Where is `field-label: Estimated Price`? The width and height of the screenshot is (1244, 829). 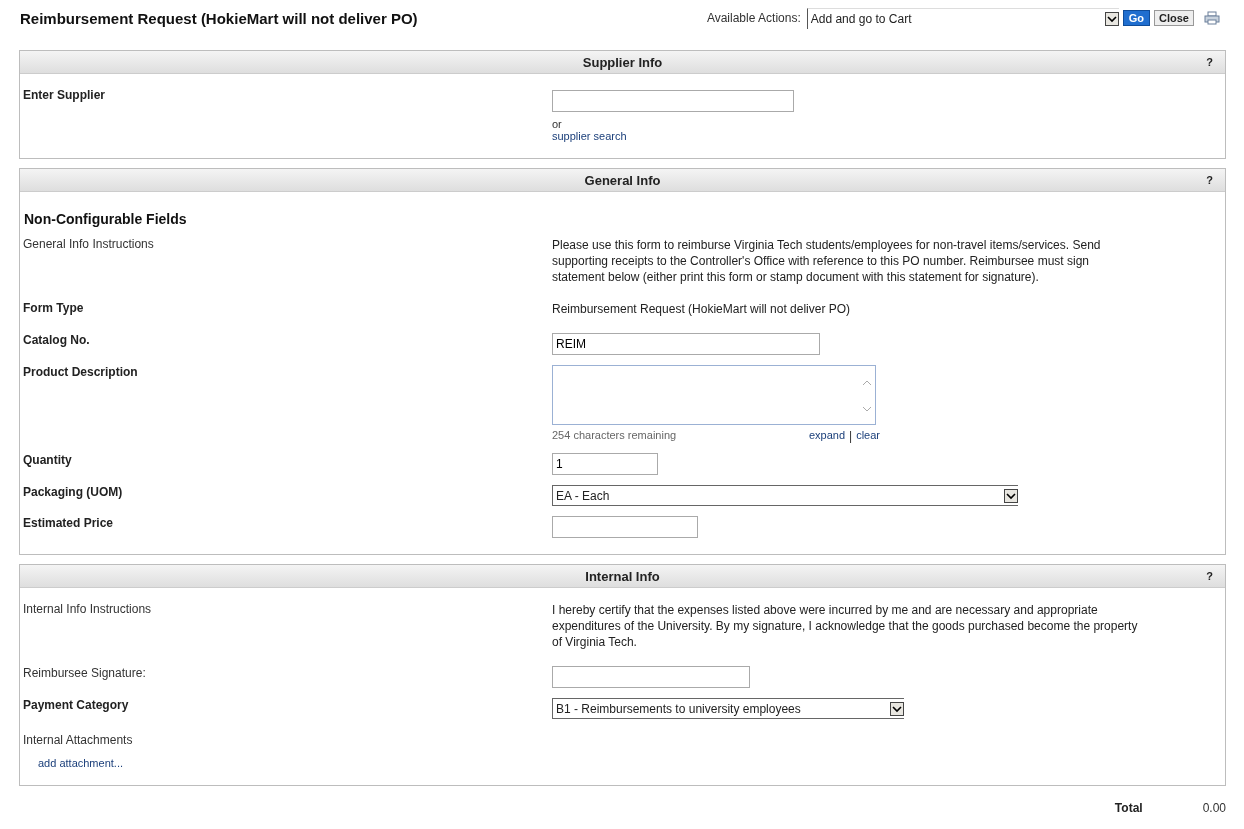
field-label: Estimated Price is located at coordinates (68, 524).